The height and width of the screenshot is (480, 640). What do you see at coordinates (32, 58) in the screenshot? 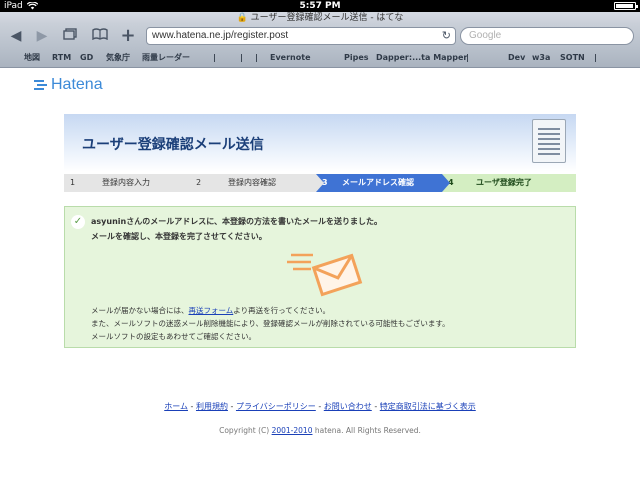
I see `bookmark-item: 地図` at bounding box center [32, 58].